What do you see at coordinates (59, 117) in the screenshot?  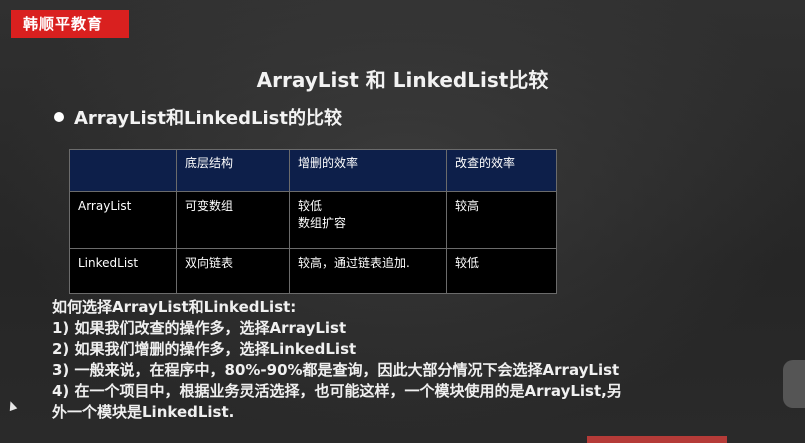 I see `bullet-dot-icon` at bounding box center [59, 117].